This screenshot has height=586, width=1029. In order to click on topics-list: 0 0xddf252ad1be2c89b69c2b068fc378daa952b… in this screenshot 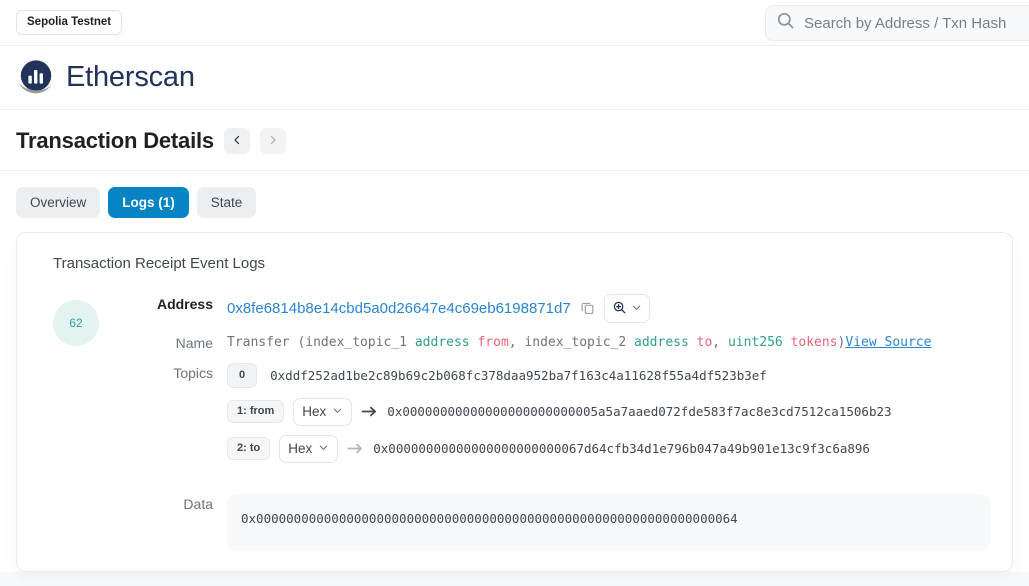, I will do `click(608, 417)`.